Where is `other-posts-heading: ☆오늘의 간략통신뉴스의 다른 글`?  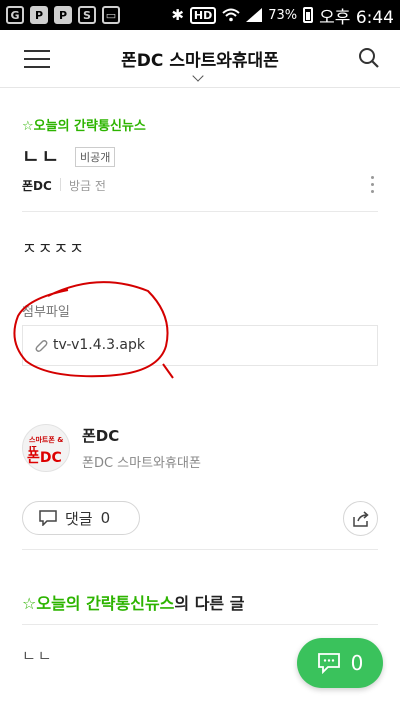
other-posts-heading: ☆오늘의 간략통신뉴스의 다른 글 is located at coordinates (133, 602).